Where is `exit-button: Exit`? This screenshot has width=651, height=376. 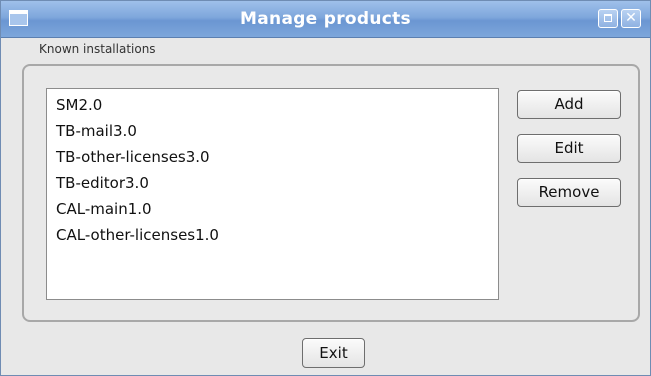
exit-button: Exit is located at coordinates (333, 353).